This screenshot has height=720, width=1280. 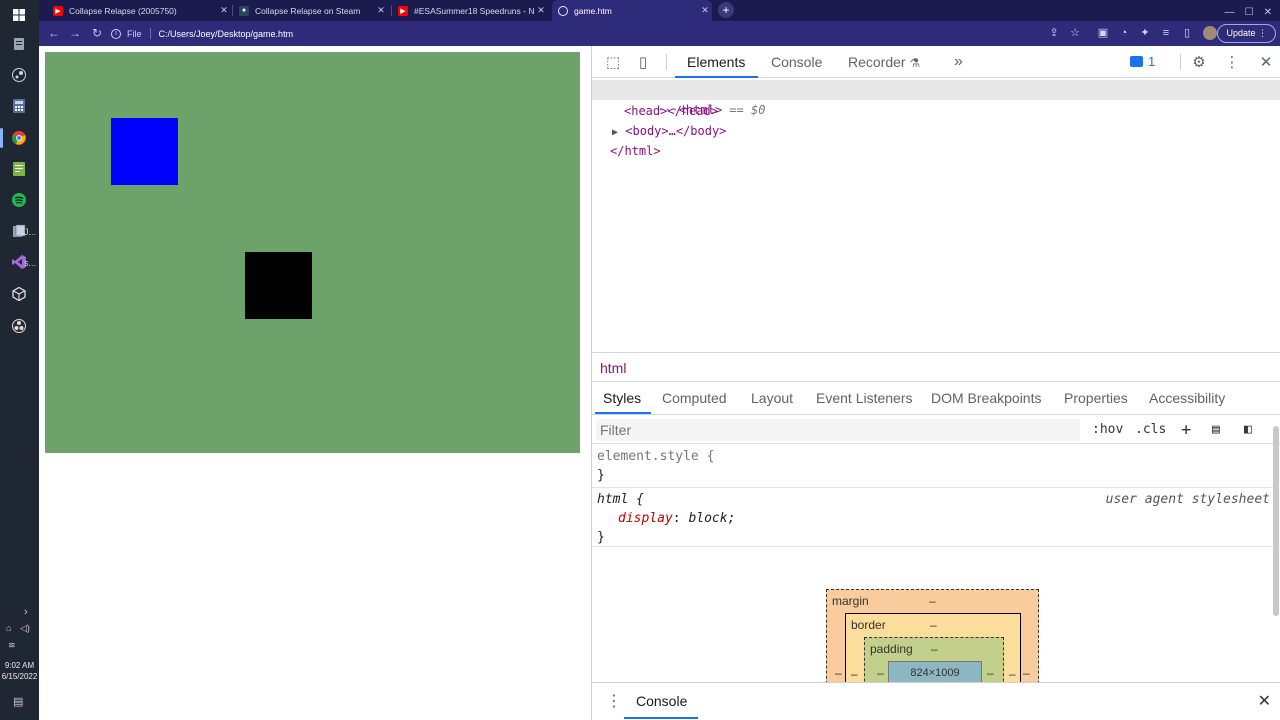 What do you see at coordinates (1096, 399) in the screenshot?
I see `tab-properties: Properties` at bounding box center [1096, 399].